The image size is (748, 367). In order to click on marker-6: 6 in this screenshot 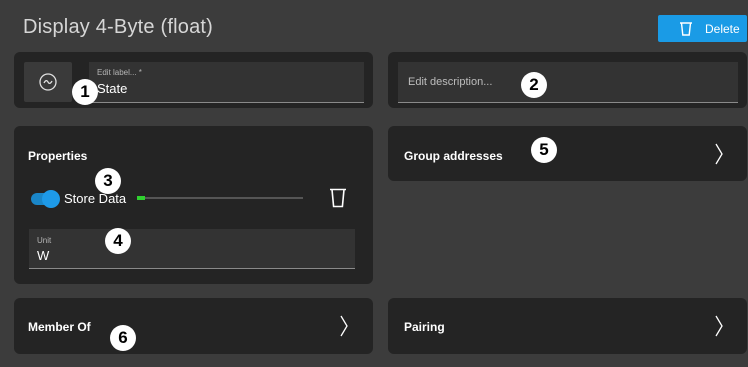, I will do `click(123, 338)`.